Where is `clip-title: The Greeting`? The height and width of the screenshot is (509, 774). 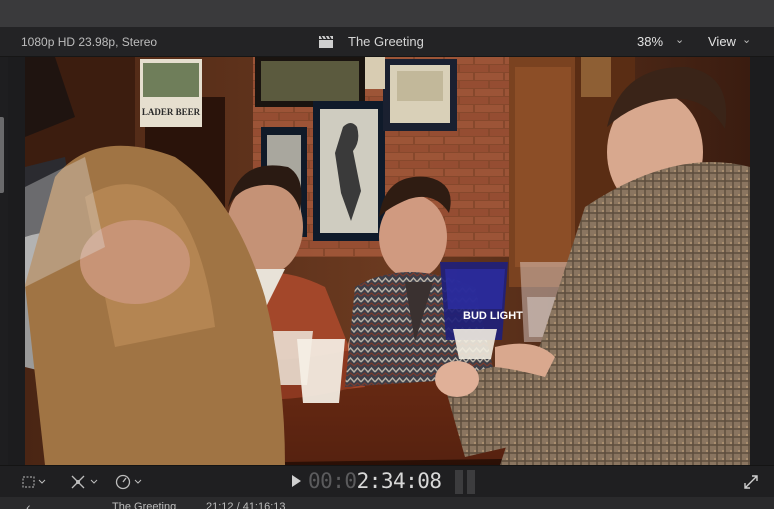 clip-title: The Greeting is located at coordinates (386, 41).